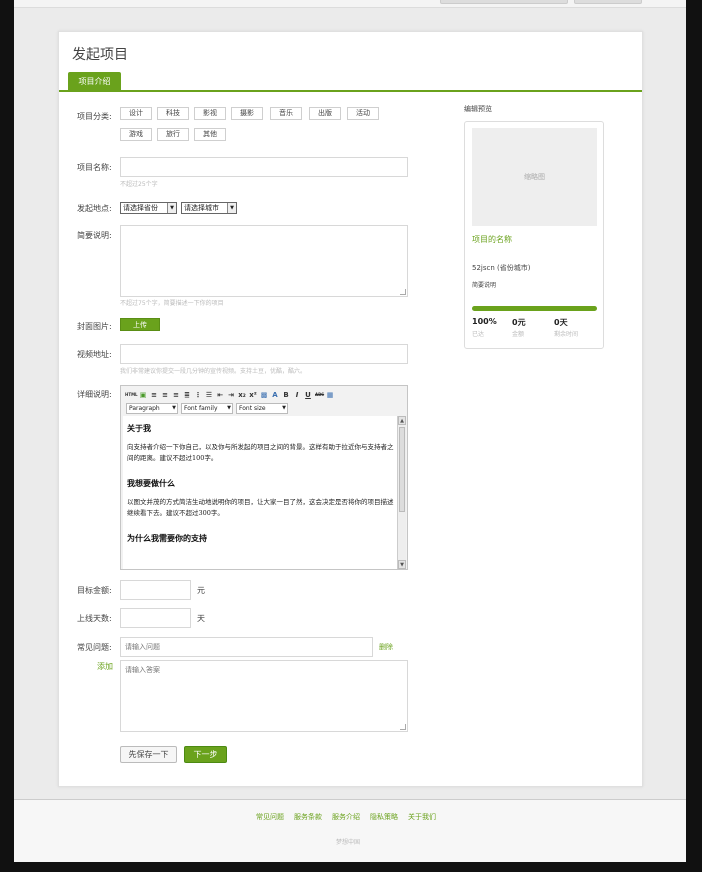 This screenshot has width=702, height=872. I want to click on indent-icon: ⇥, so click(231, 395).